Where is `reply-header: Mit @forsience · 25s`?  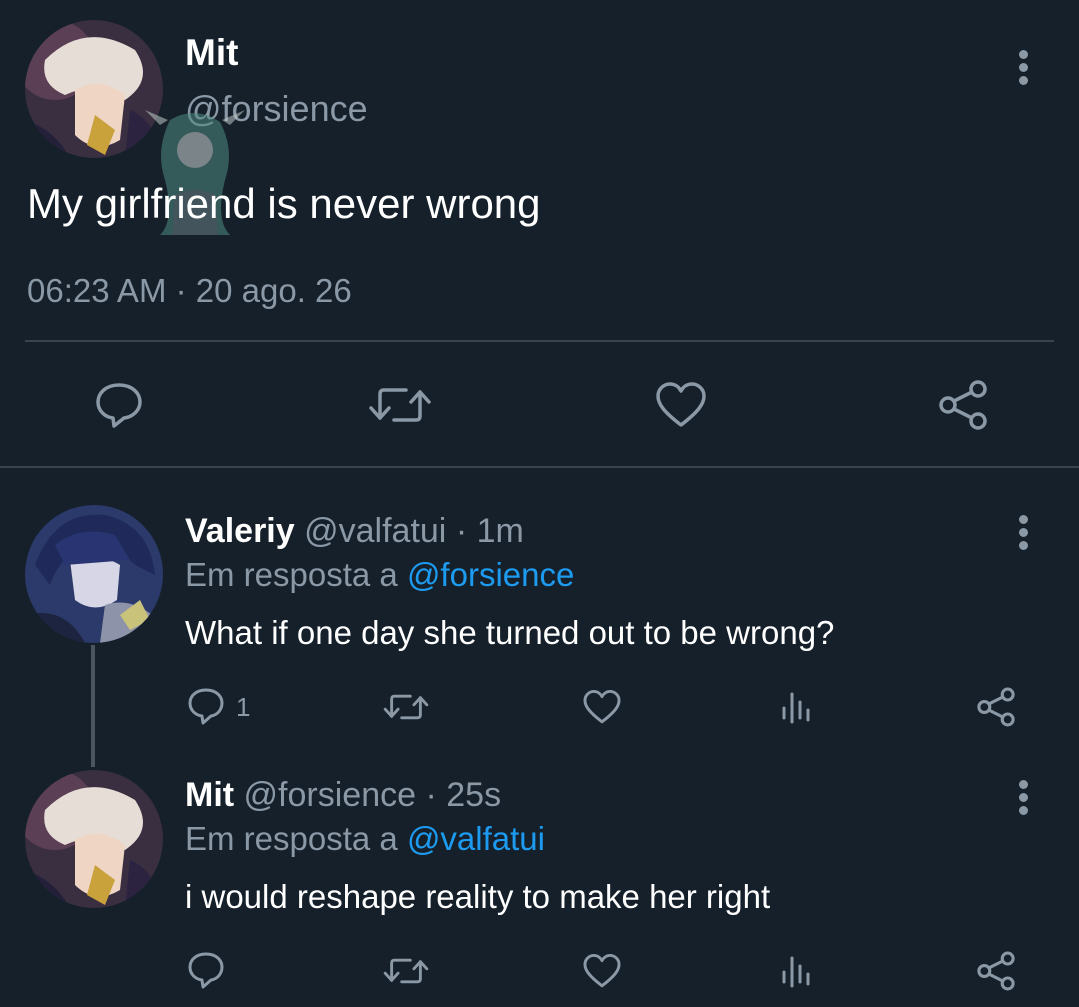 reply-header: Mit @forsience · 25s is located at coordinates (343, 795).